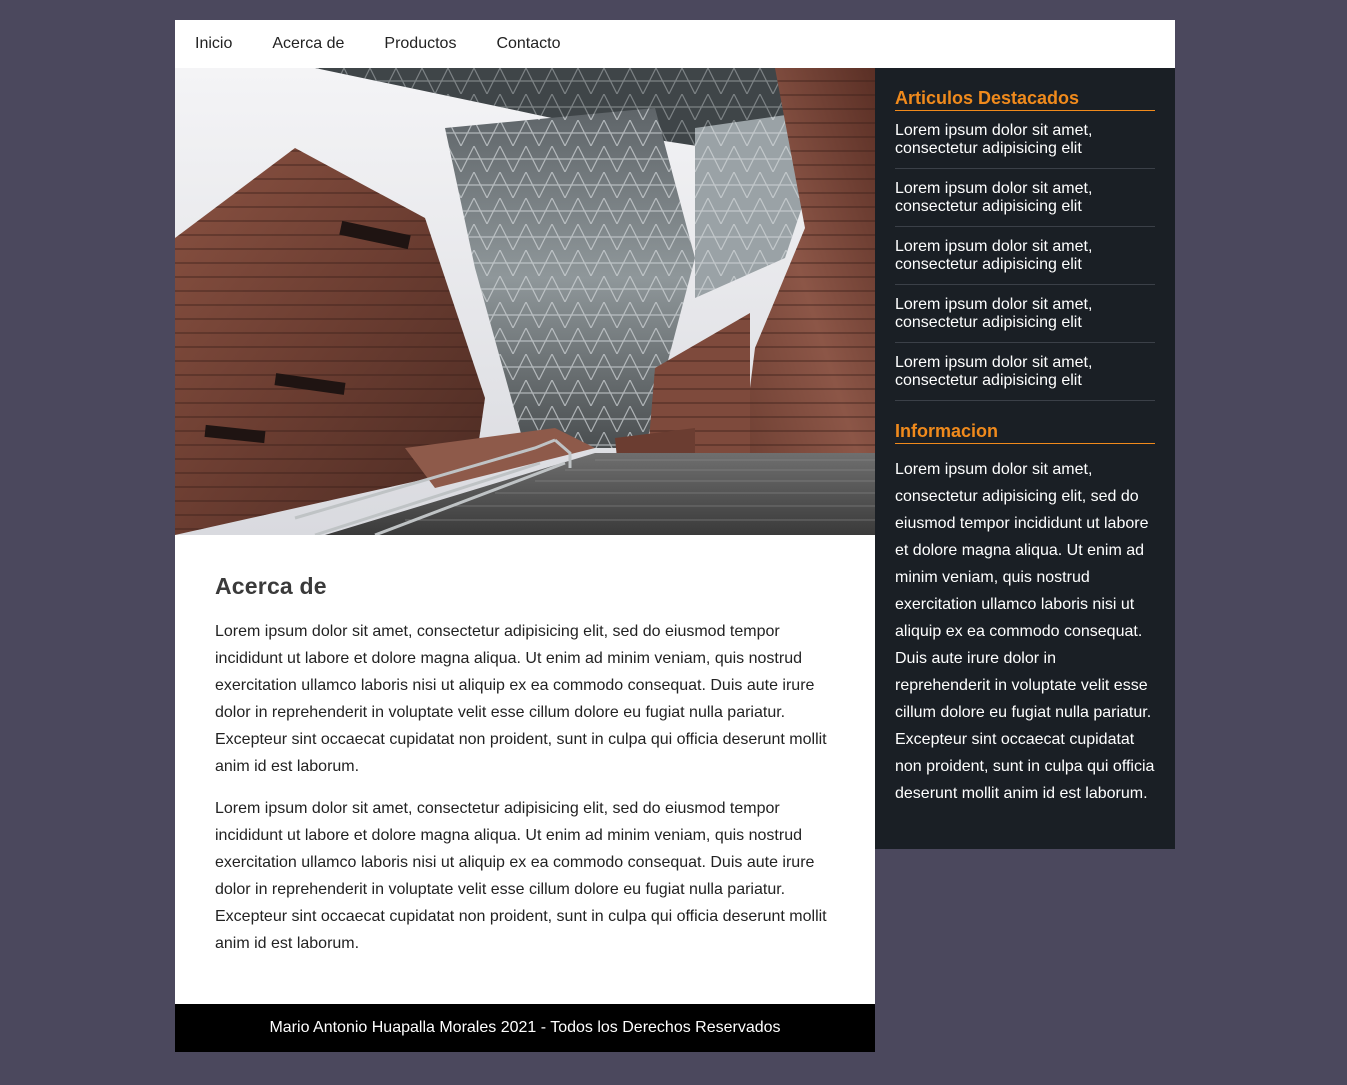  Describe the element at coordinates (1025, 432) in the screenshot. I see `information-title: Informacion` at that location.